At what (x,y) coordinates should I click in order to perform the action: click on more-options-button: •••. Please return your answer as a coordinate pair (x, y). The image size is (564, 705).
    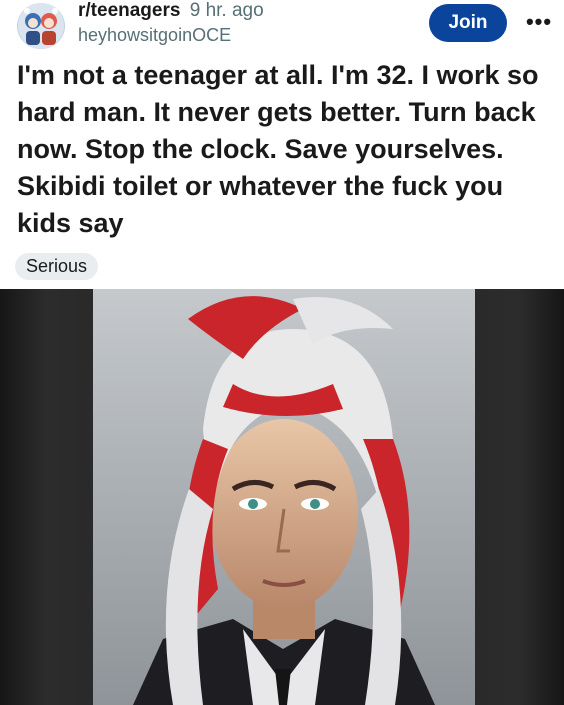
    Looking at the image, I should click on (539, 21).